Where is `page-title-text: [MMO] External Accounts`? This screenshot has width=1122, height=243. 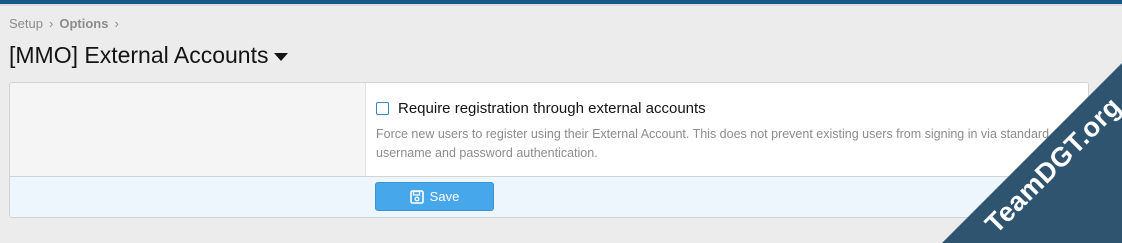
page-title-text: [MMO] External Accounts is located at coordinates (139, 55).